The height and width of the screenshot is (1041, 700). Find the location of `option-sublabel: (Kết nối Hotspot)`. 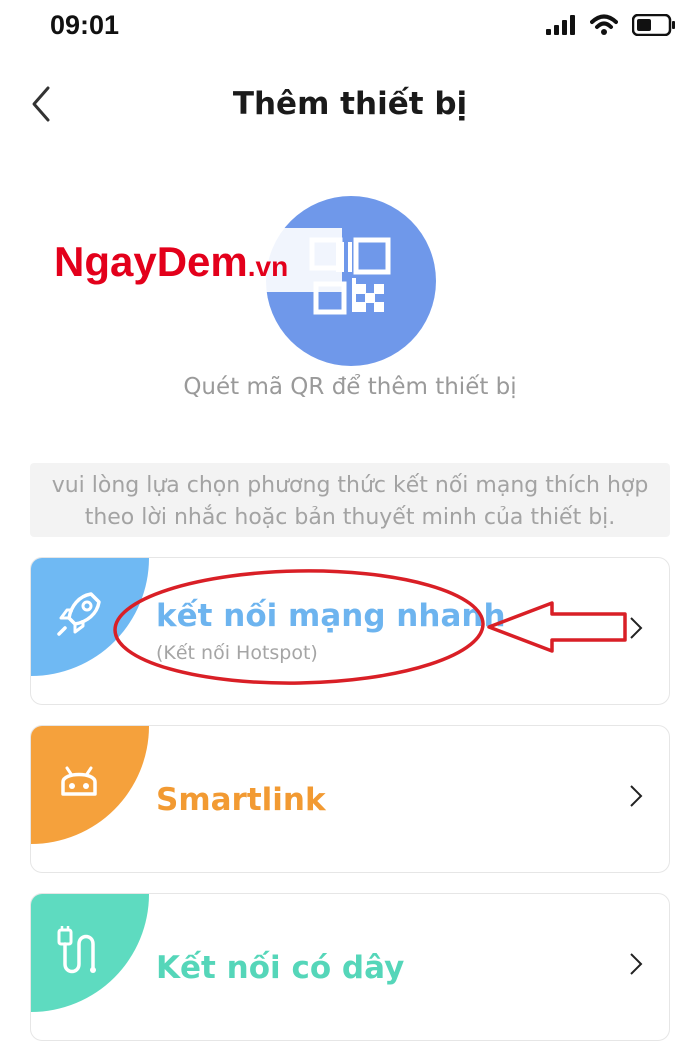

option-sublabel: (Kết nối Hotspot) is located at coordinates (237, 653).